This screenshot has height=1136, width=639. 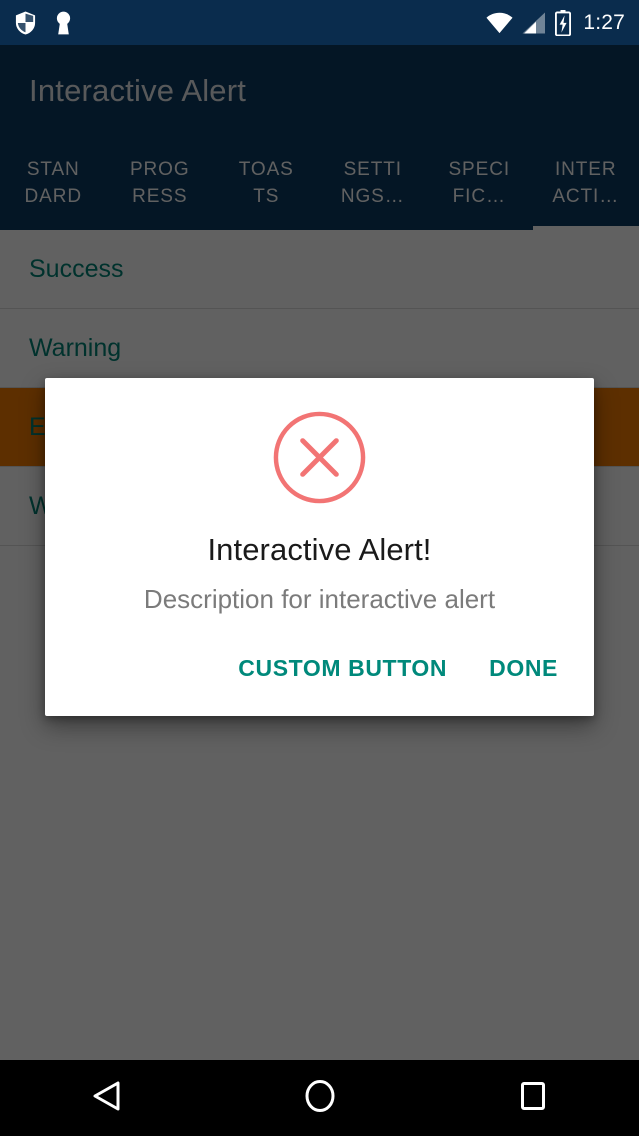 I want to click on error-circle-x-icon, so click(x=319, y=460).